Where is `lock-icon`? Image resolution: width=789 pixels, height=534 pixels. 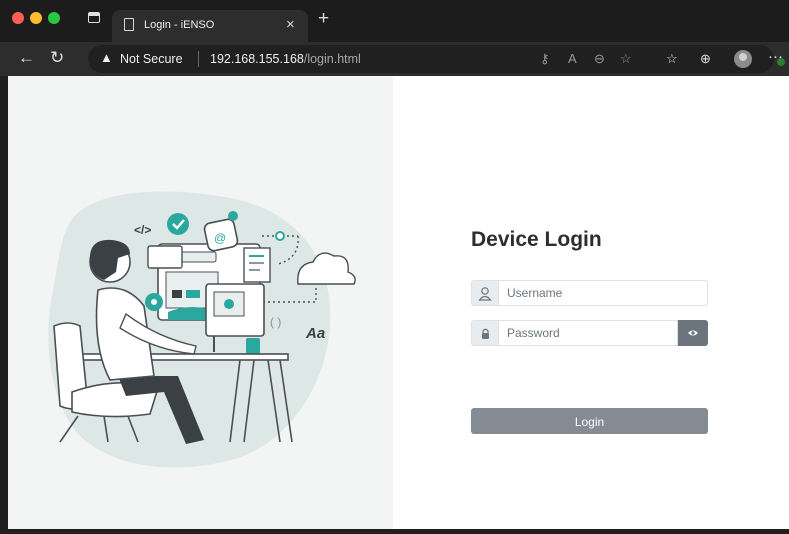 lock-icon is located at coordinates (485, 333).